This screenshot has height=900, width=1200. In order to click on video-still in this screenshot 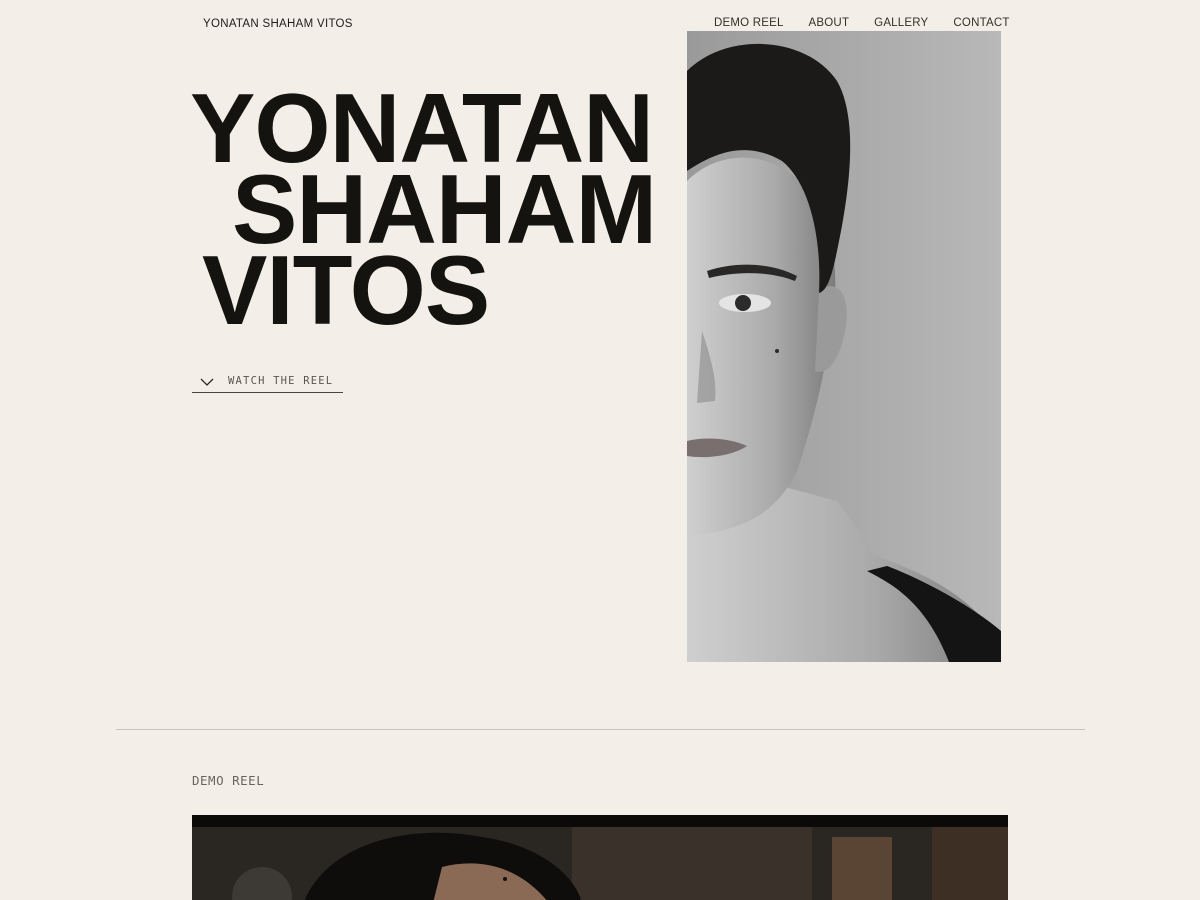, I will do `click(600, 863)`.